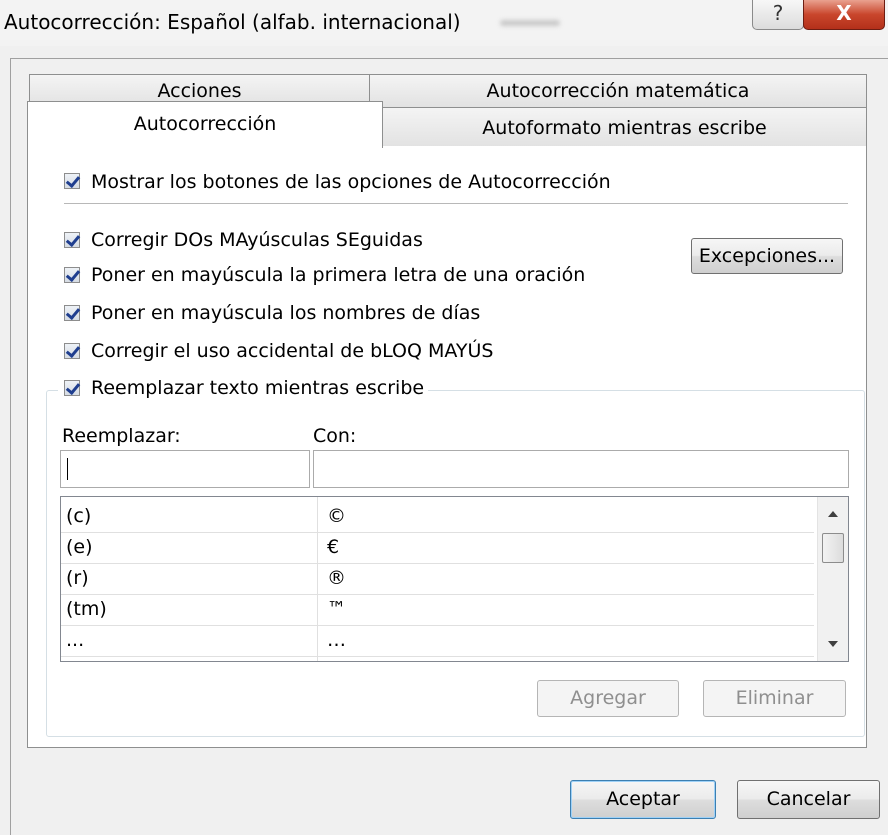  I want to click on dialog-frame-left, so click(10, 446).